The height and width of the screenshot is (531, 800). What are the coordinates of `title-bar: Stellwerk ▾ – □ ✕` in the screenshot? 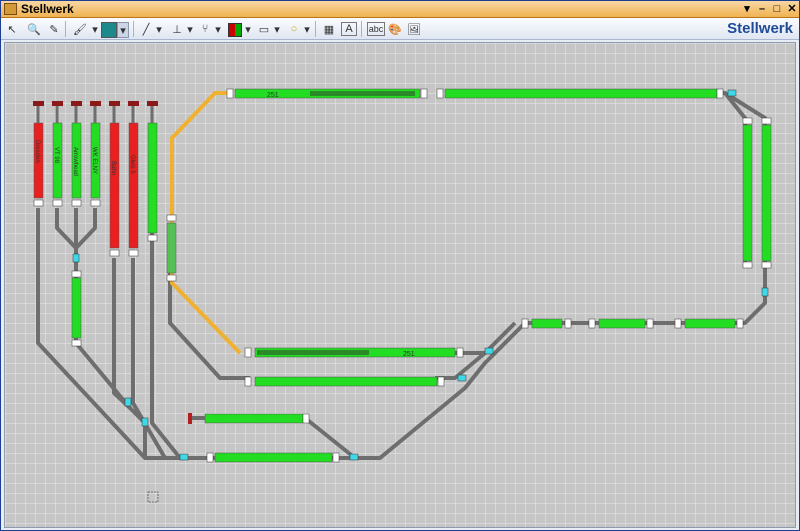 It's located at (400, 9).